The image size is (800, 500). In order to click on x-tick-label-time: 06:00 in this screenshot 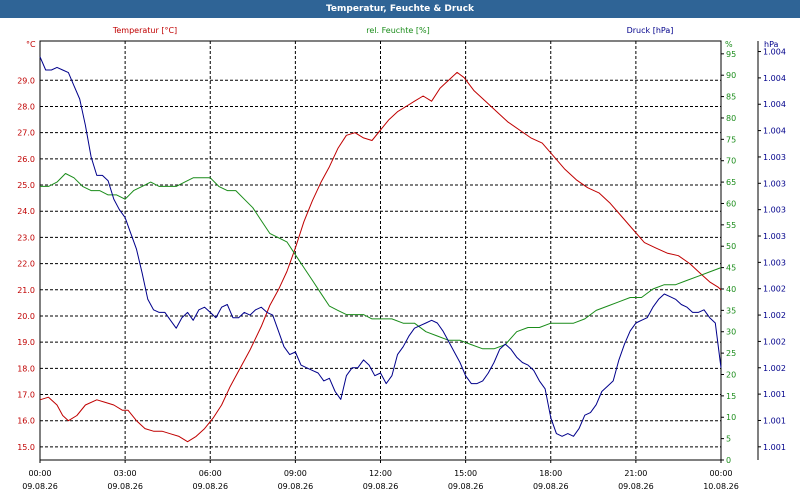, I will do `click(210, 473)`.